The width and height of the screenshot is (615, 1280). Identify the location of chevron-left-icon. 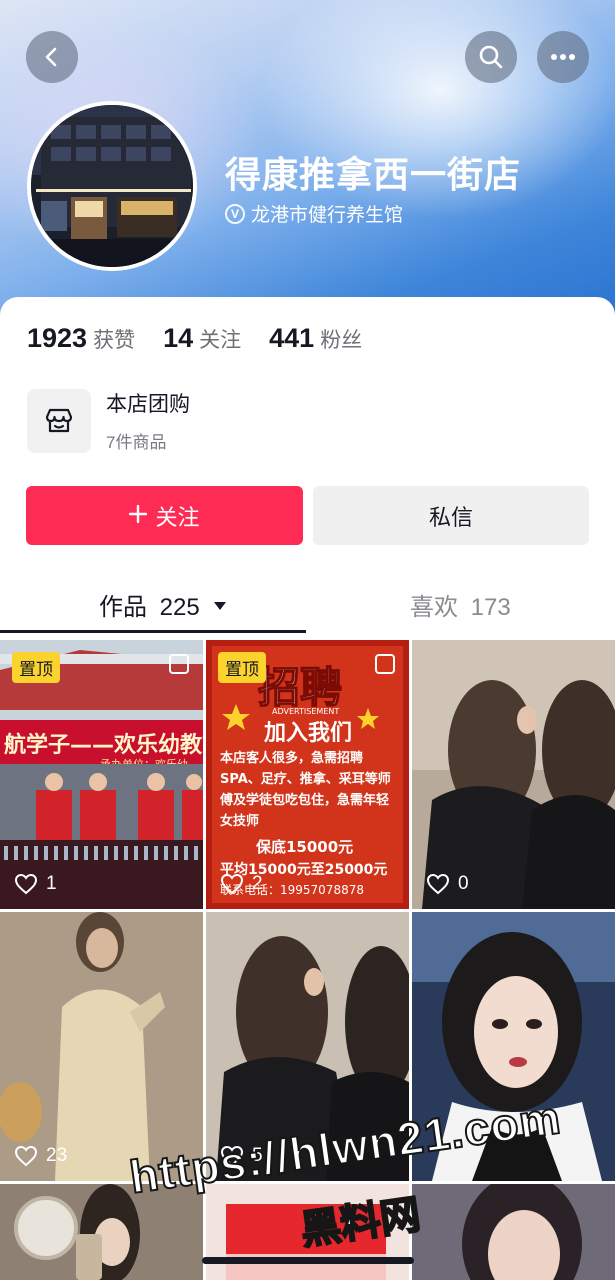
(52, 57).